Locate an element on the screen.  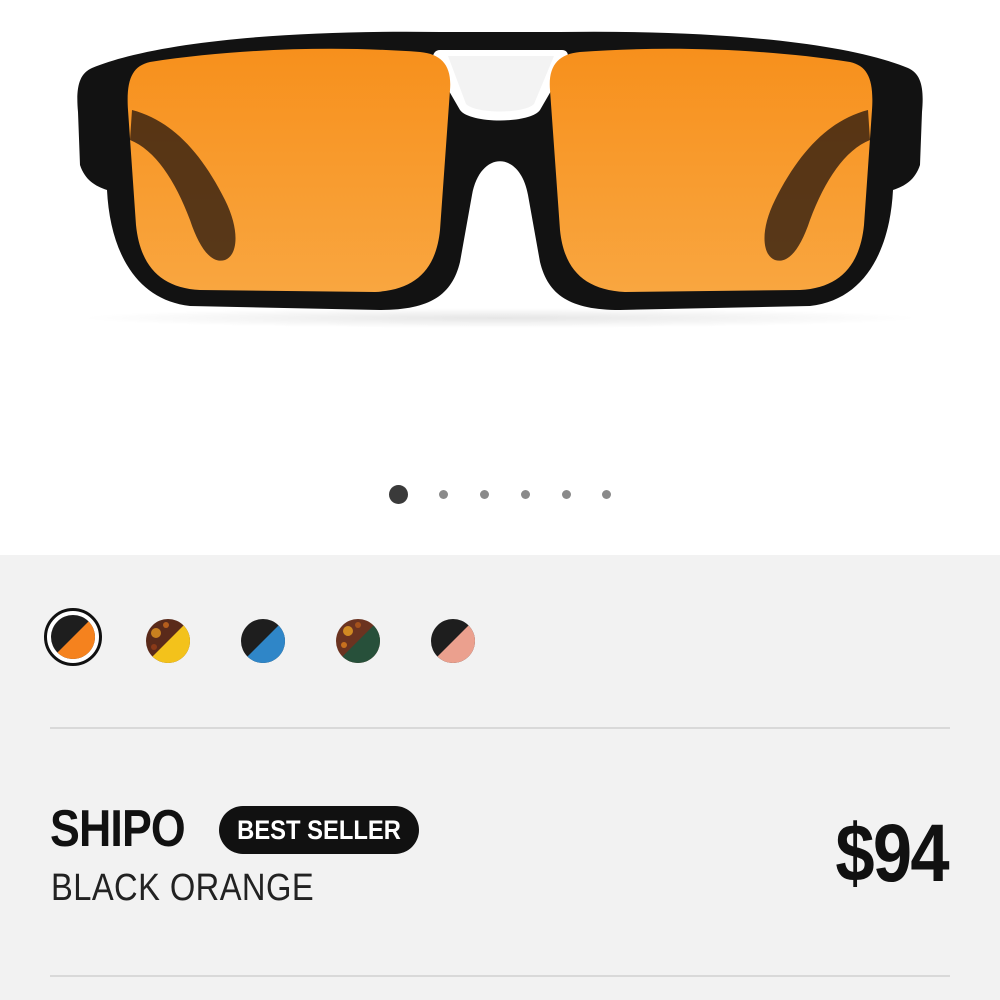
swatch-black-blue is located at coordinates (263, 641).